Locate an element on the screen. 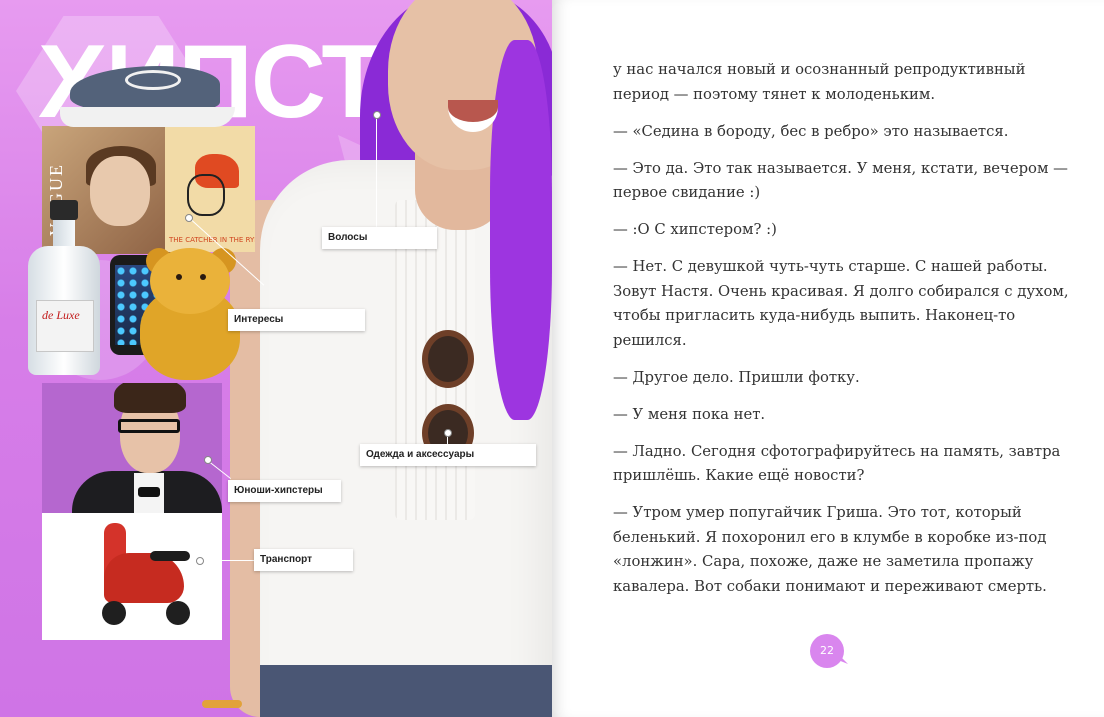 The image size is (1104, 717). paragraph: — :О С хипстером? :) is located at coordinates (695, 229).